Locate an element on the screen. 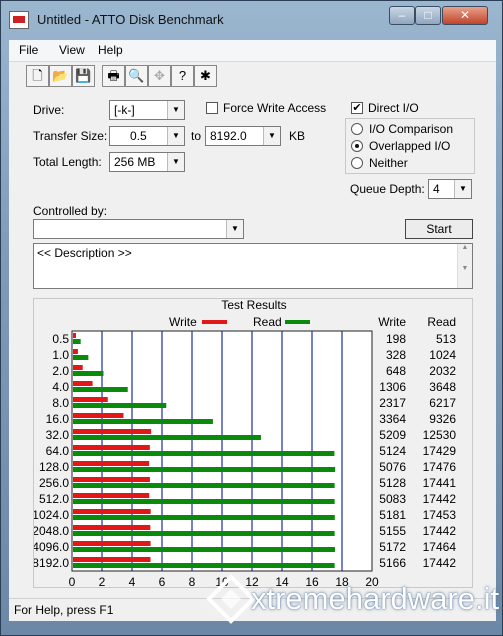 The image size is (503, 636). neither-label: Neither is located at coordinates (388, 163).